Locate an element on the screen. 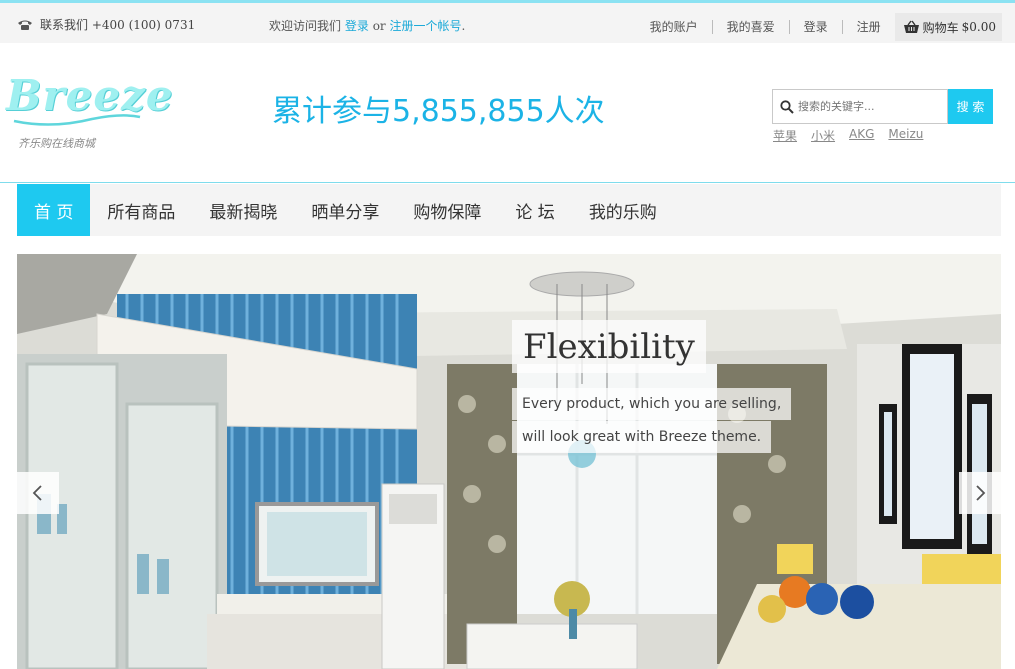  logo-swoosh-icon is located at coordinates (77, 120).